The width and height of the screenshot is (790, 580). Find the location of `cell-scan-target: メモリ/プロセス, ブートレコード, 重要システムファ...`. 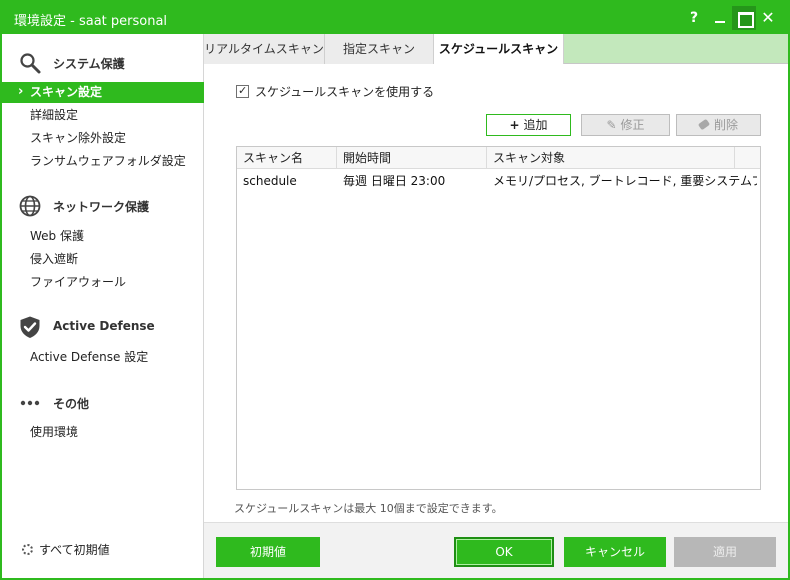

cell-scan-target: メモリ/プロセス, ブートレコード, 重要システムファ... is located at coordinates (625, 181).